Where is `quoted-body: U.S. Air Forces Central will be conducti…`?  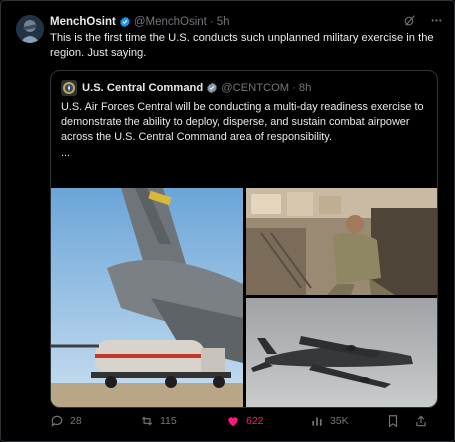
quoted-body: U.S. Air Forces Central will be conducti… is located at coordinates (242, 122).